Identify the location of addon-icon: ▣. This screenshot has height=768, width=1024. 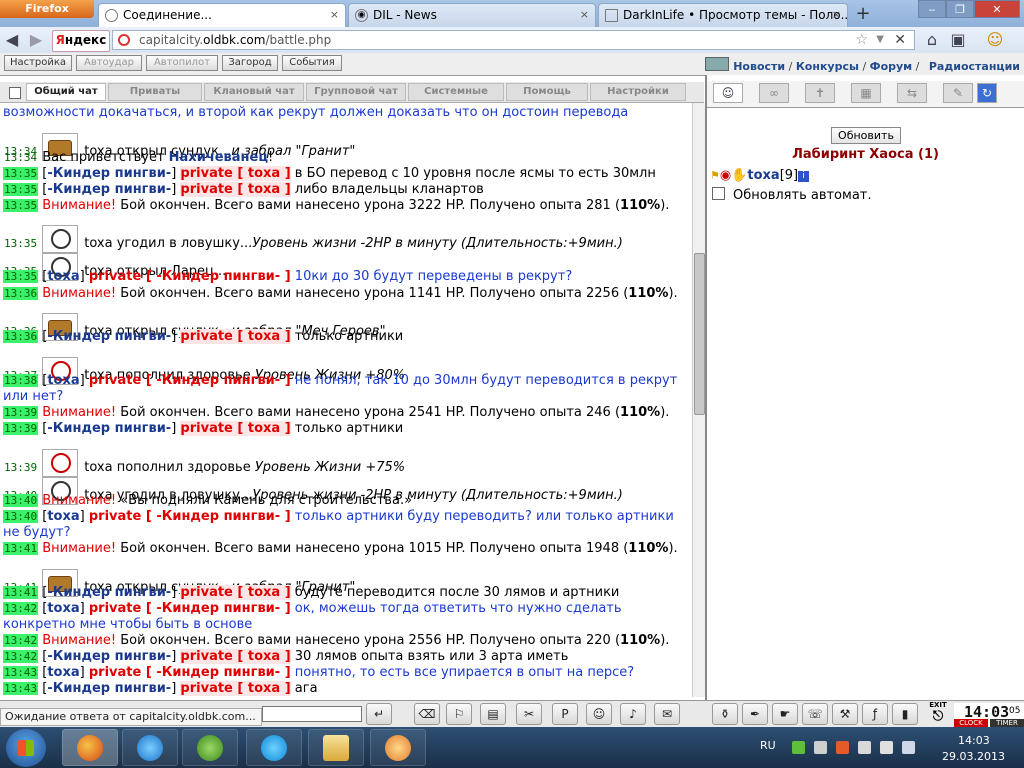
(958, 40).